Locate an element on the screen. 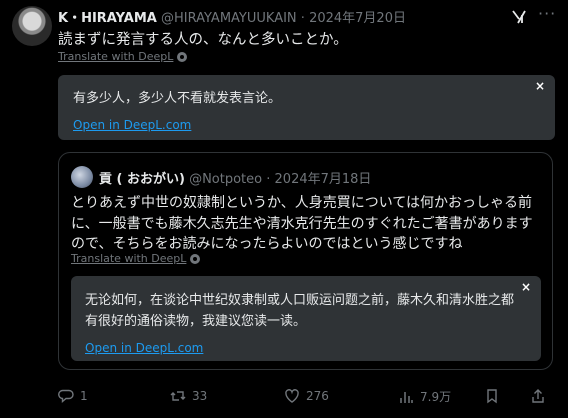  share-icon is located at coordinates (538, 396).